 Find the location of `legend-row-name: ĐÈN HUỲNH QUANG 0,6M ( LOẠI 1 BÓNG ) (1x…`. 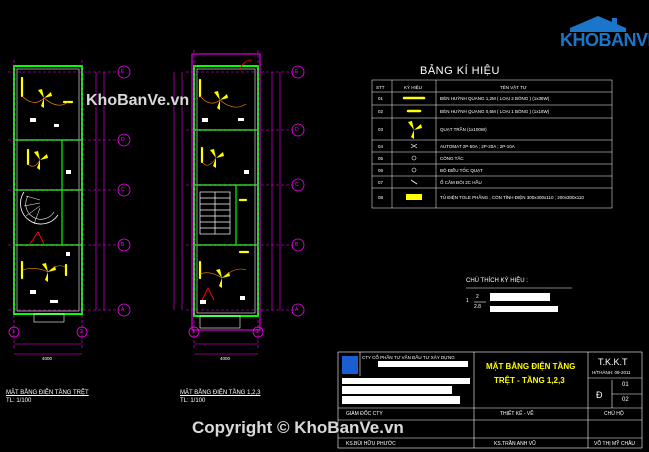

legend-row-name: ĐÈN HUỲNH QUANG 0,6M ( LOẠI 1 BÓNG ) (1x… is located at coordinates (495, 111).